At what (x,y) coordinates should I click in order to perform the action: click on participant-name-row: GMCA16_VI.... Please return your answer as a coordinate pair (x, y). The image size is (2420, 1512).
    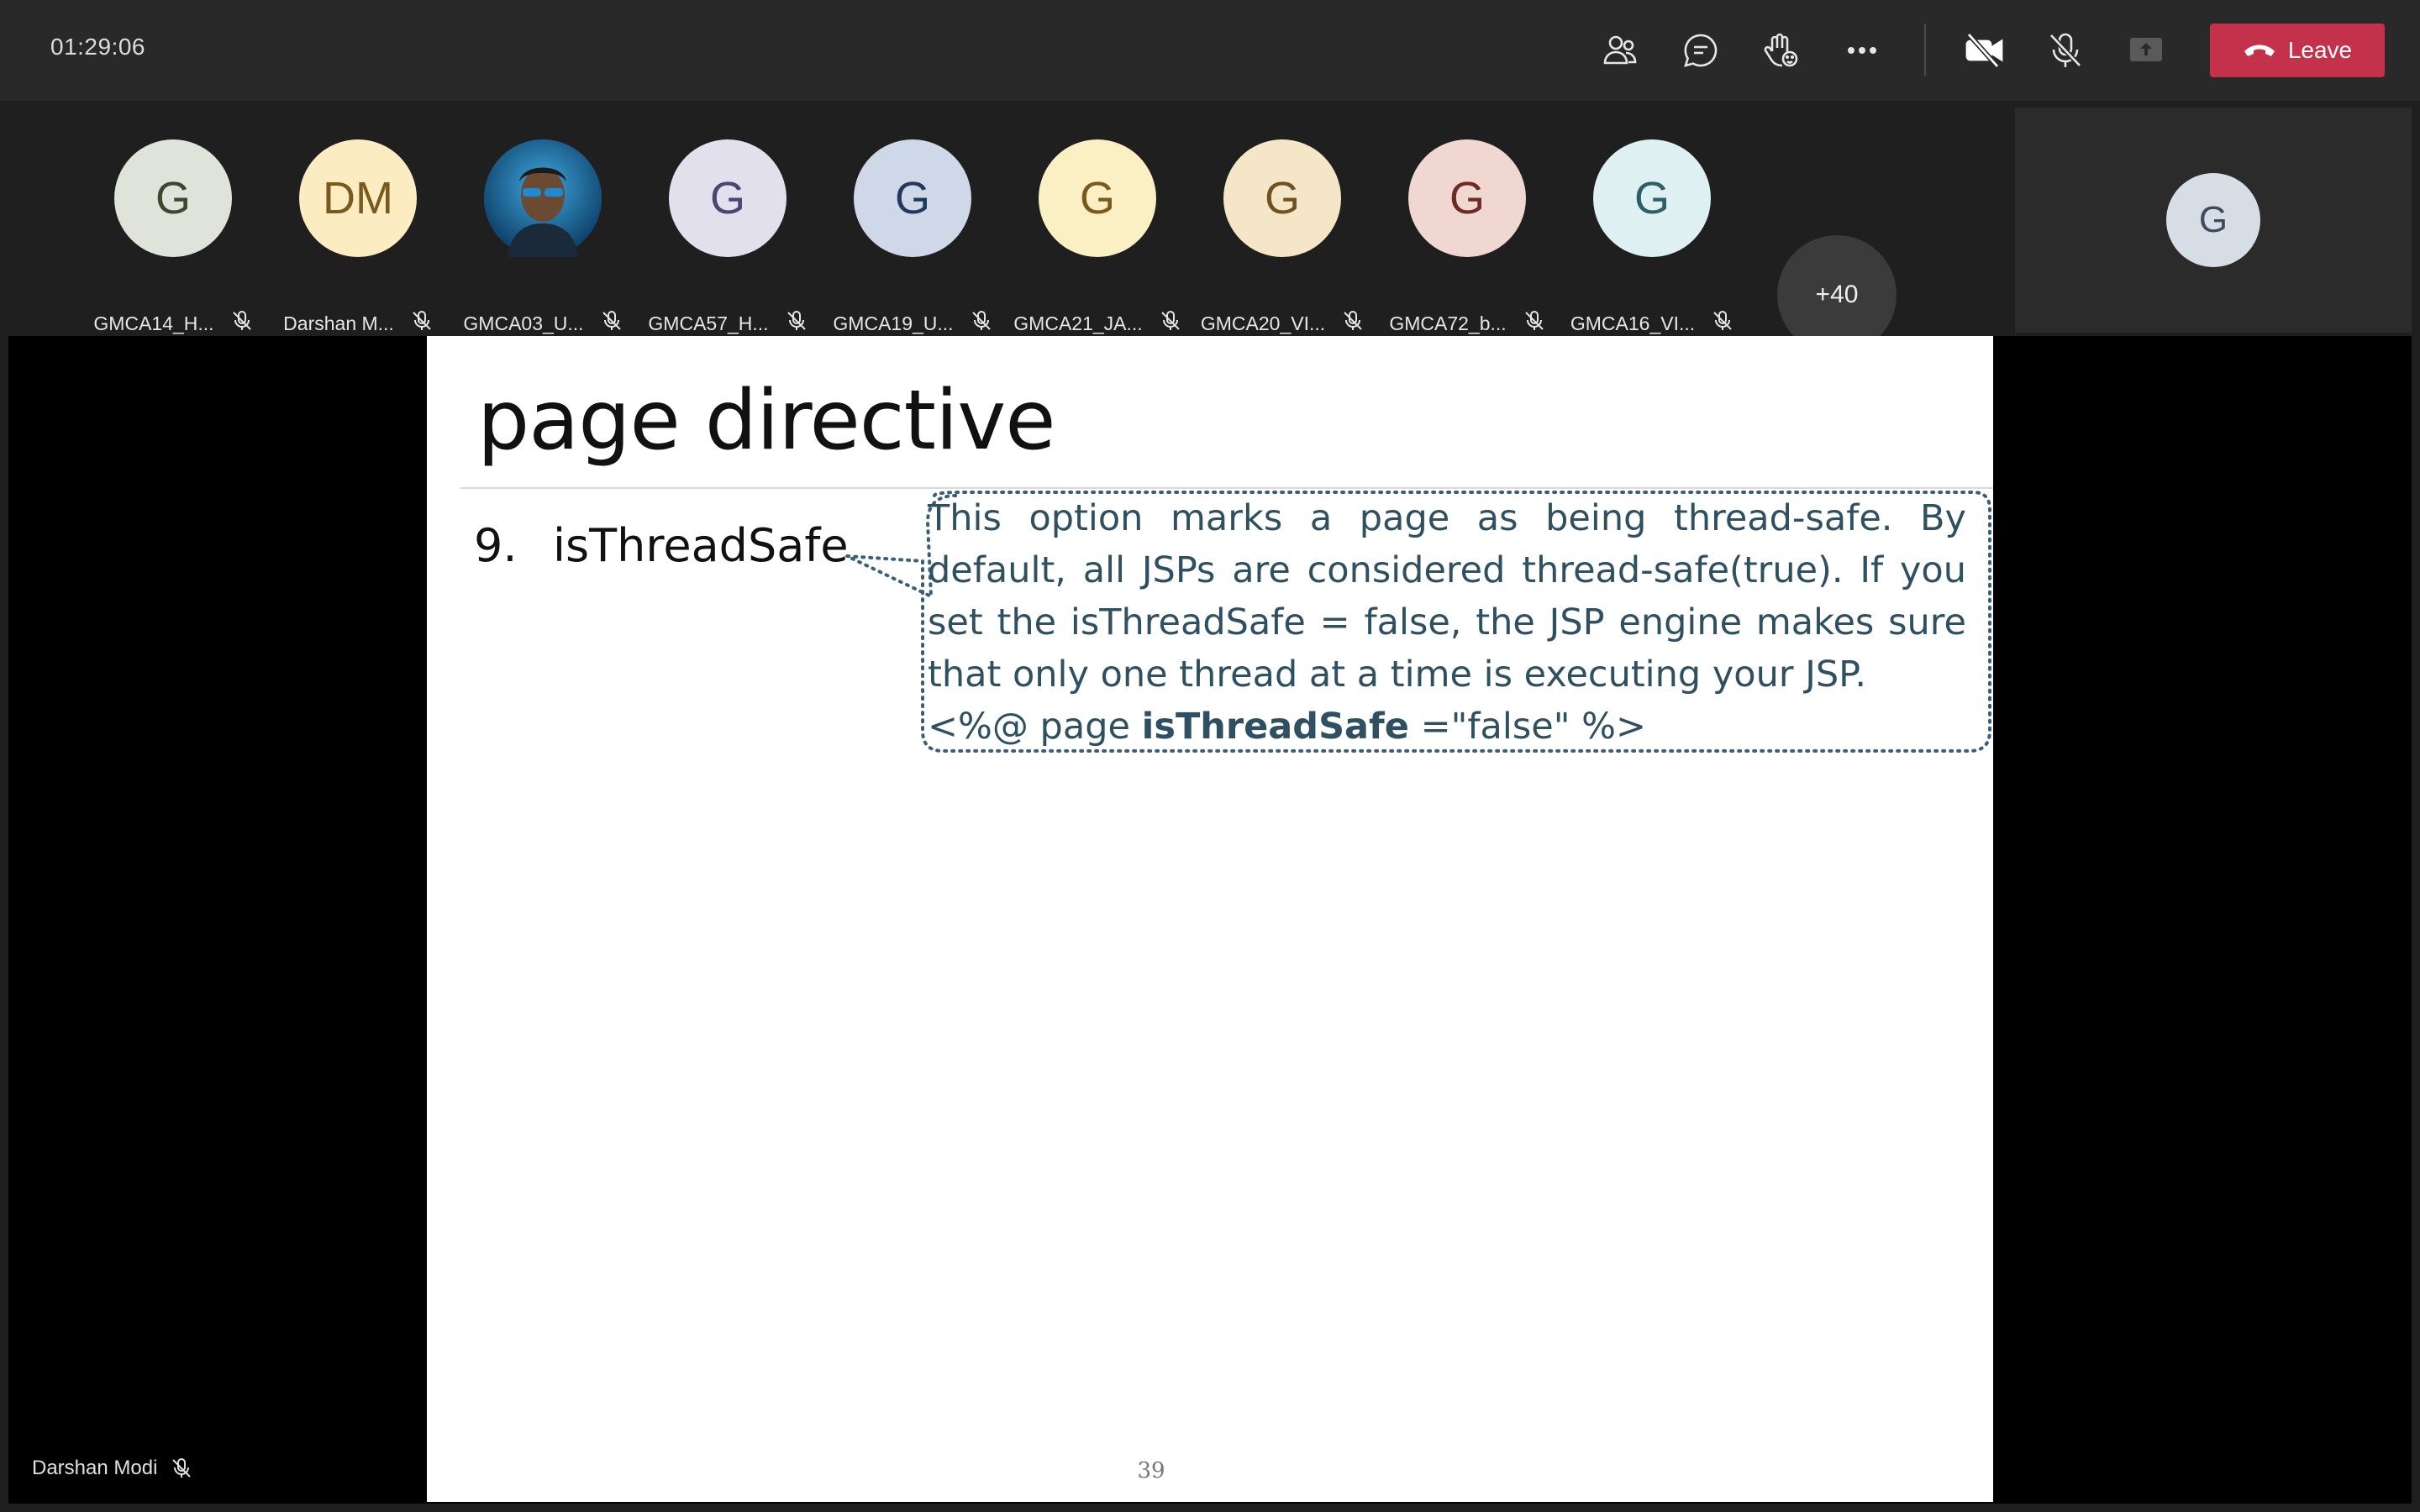
    Looking at the image, I should click on (1652, 323).